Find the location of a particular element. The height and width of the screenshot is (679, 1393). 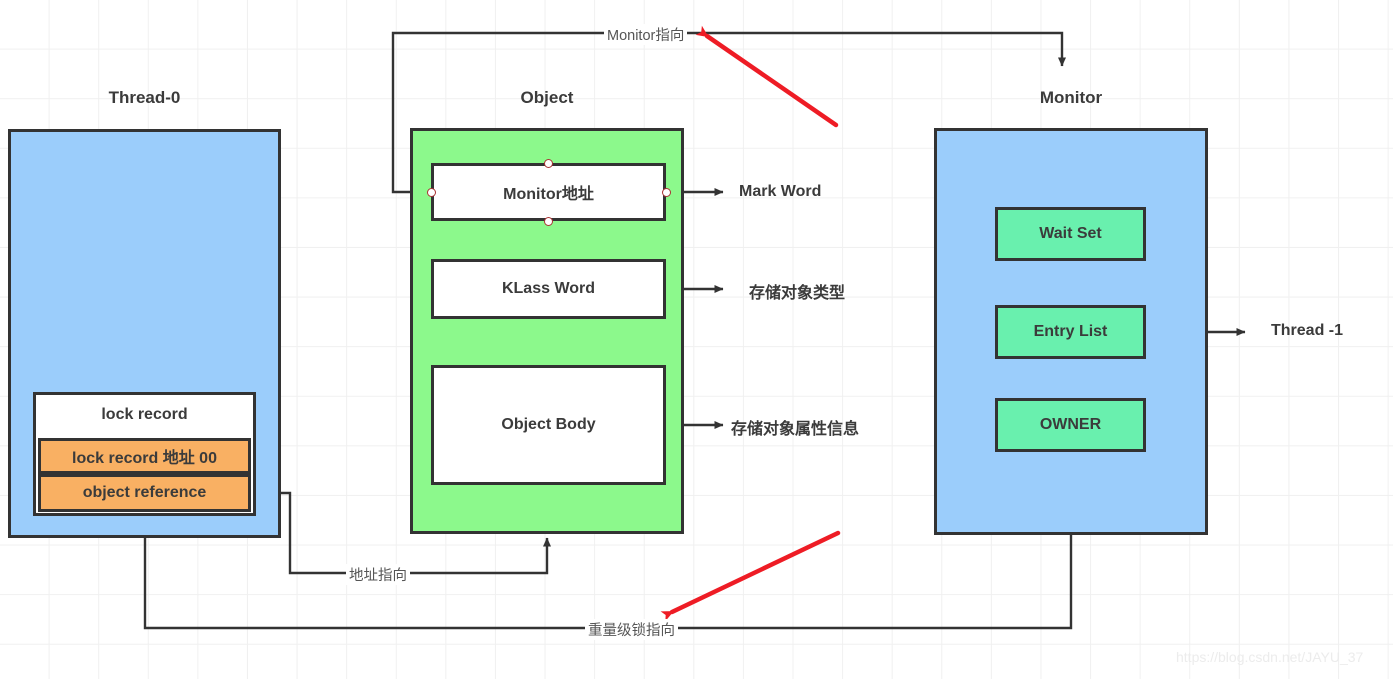

red-annotation-arrow-bottom is located at coordinates (750, 576).